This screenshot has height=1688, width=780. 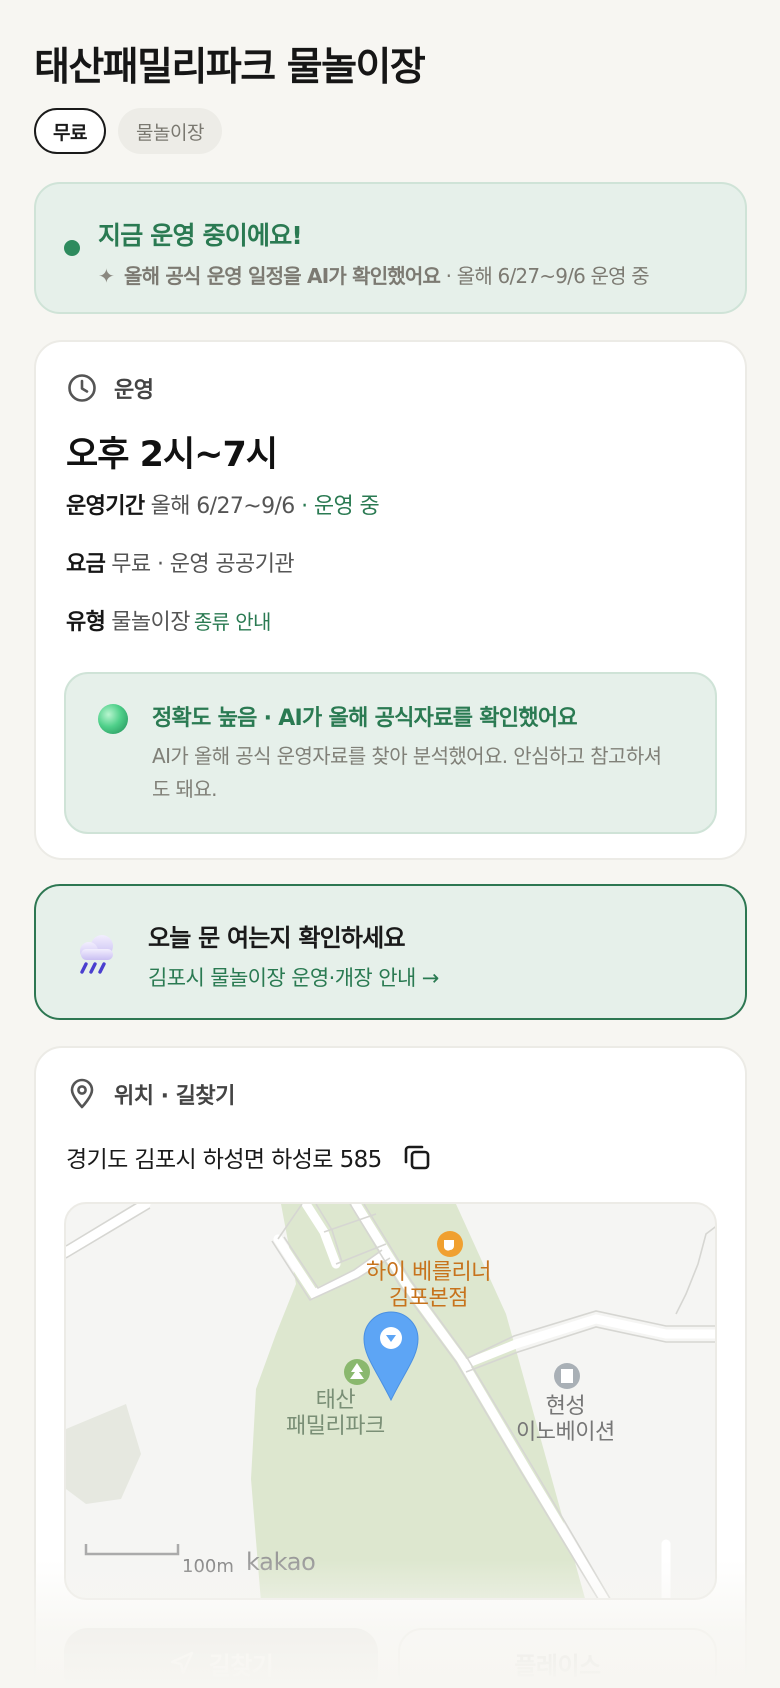 I want to click on accuracy-title: 정확도 높음 · AI가 올해 공식자료를 확인했어요, so click(x=365, y=718).